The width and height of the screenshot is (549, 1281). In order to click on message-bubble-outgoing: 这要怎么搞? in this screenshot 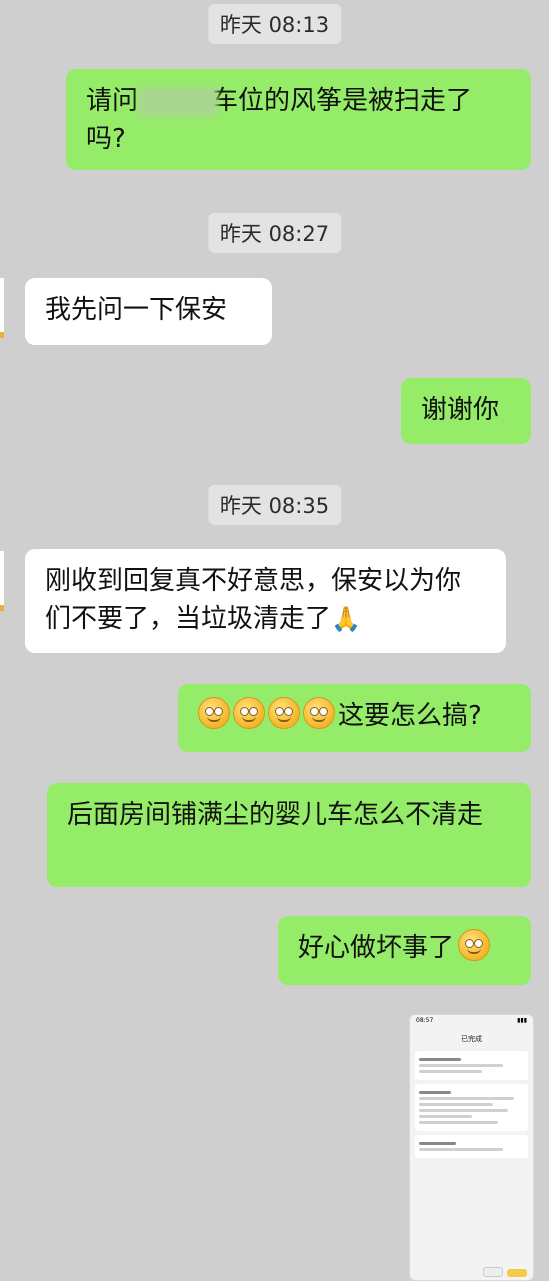, I will do `click(354, 718)`.